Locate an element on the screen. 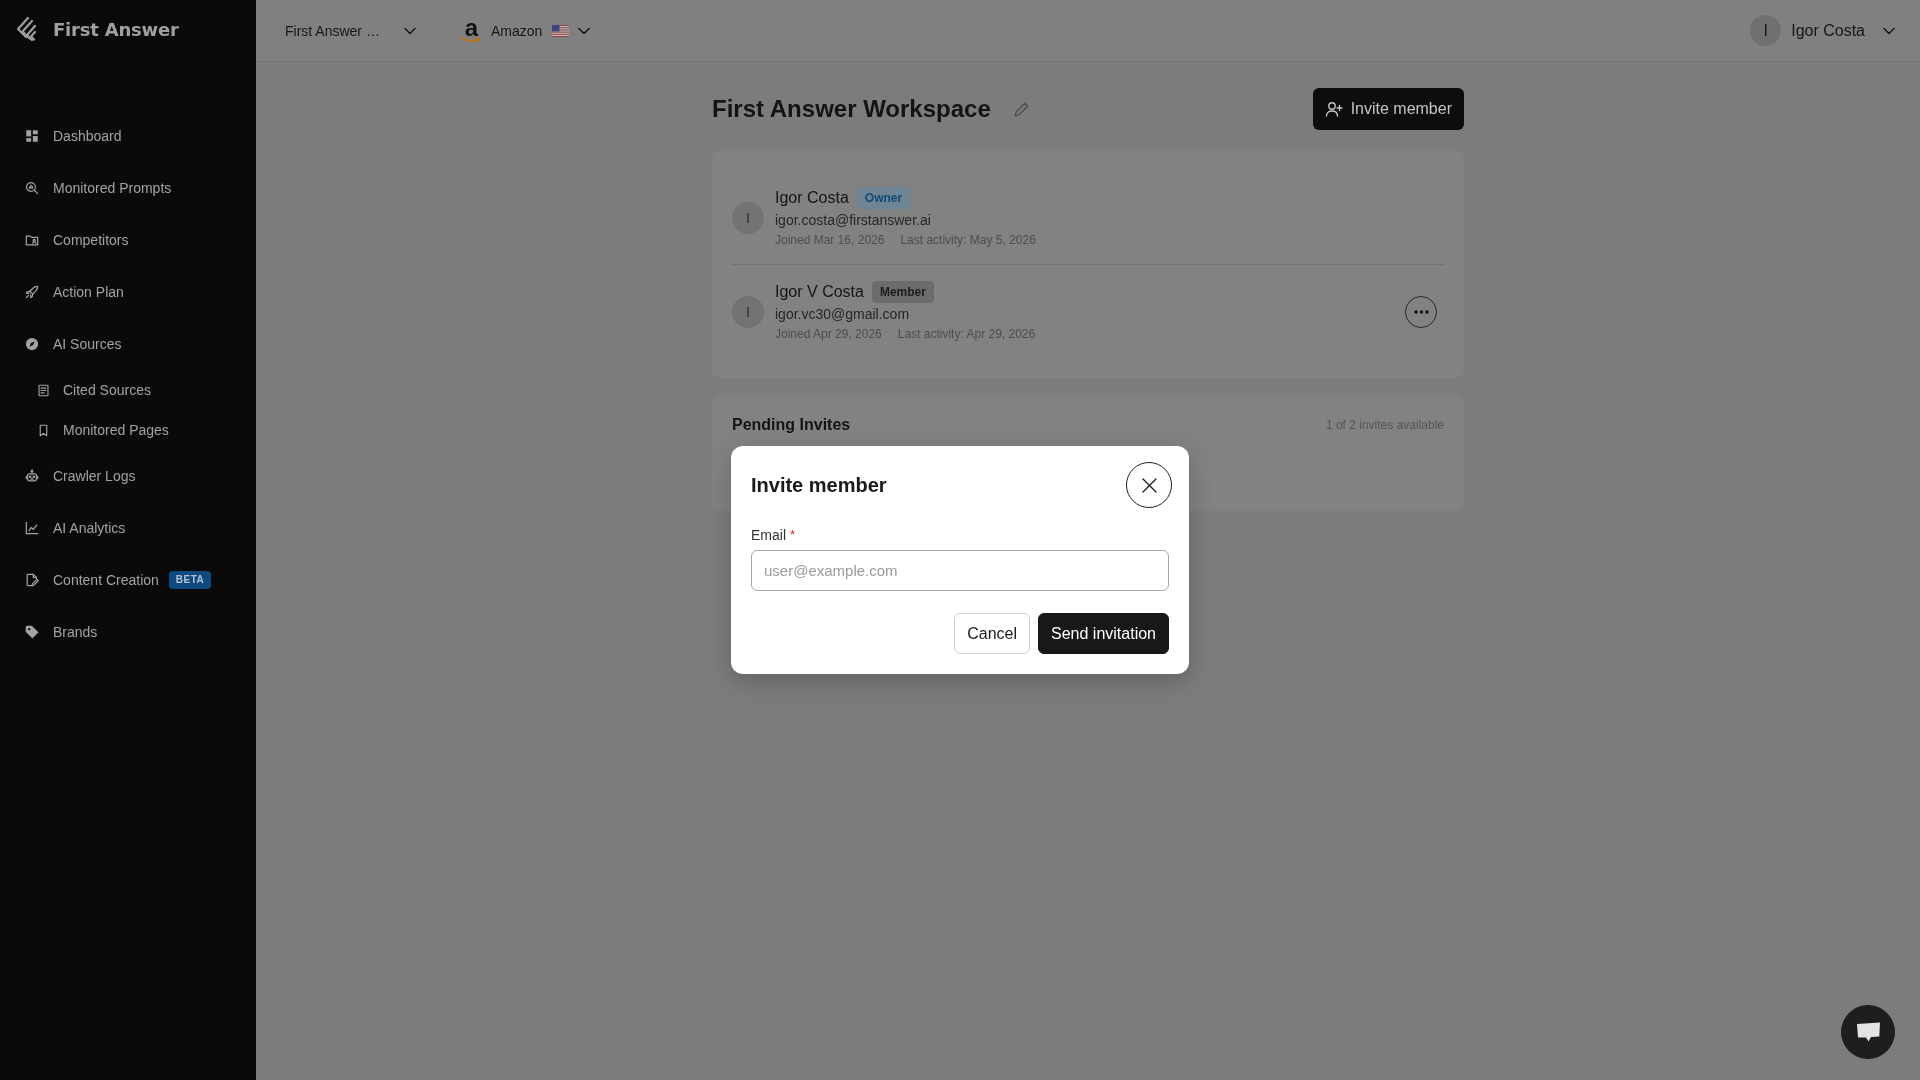 This screenshot has width=1920, height=1080. folder-icon is located at coordinates (32, 240).